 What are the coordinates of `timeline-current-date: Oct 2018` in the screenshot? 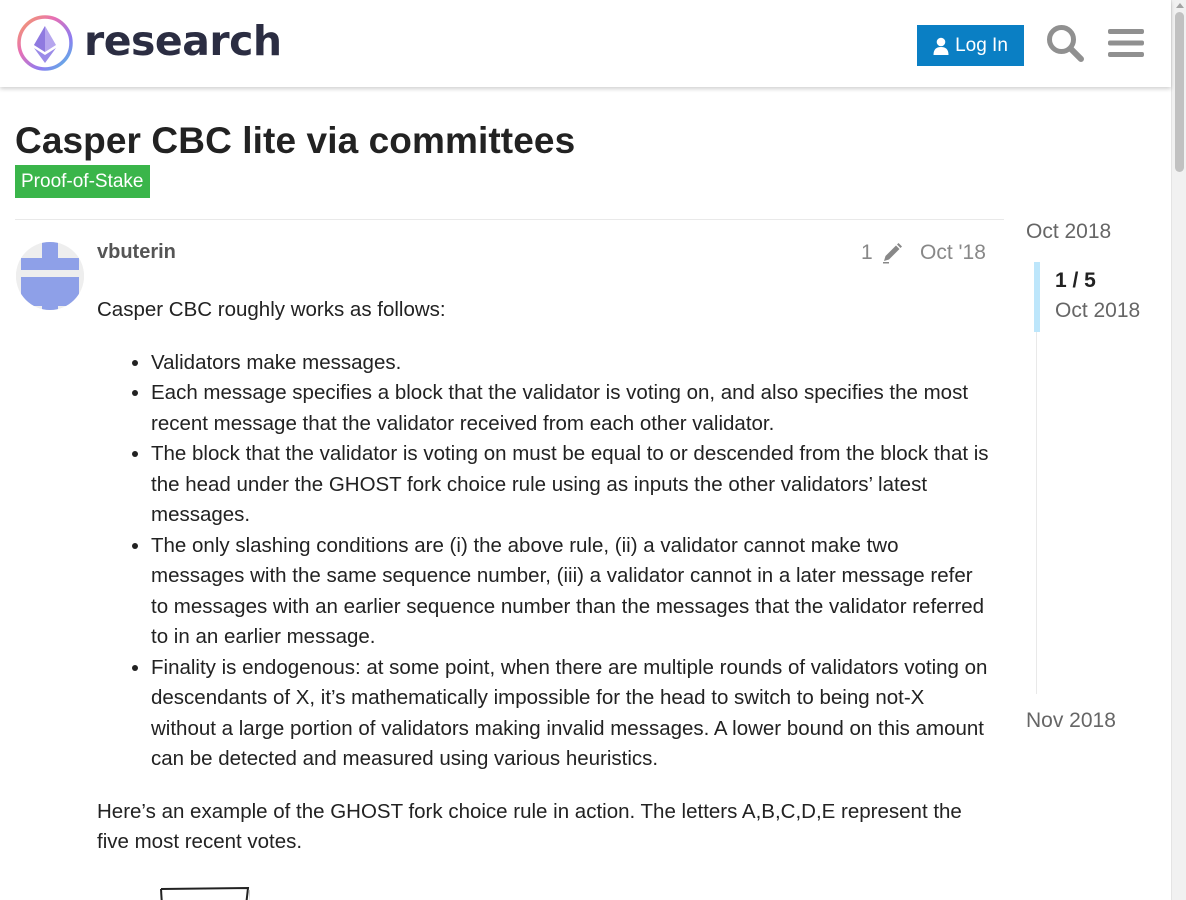 It's located at (1098, 310).